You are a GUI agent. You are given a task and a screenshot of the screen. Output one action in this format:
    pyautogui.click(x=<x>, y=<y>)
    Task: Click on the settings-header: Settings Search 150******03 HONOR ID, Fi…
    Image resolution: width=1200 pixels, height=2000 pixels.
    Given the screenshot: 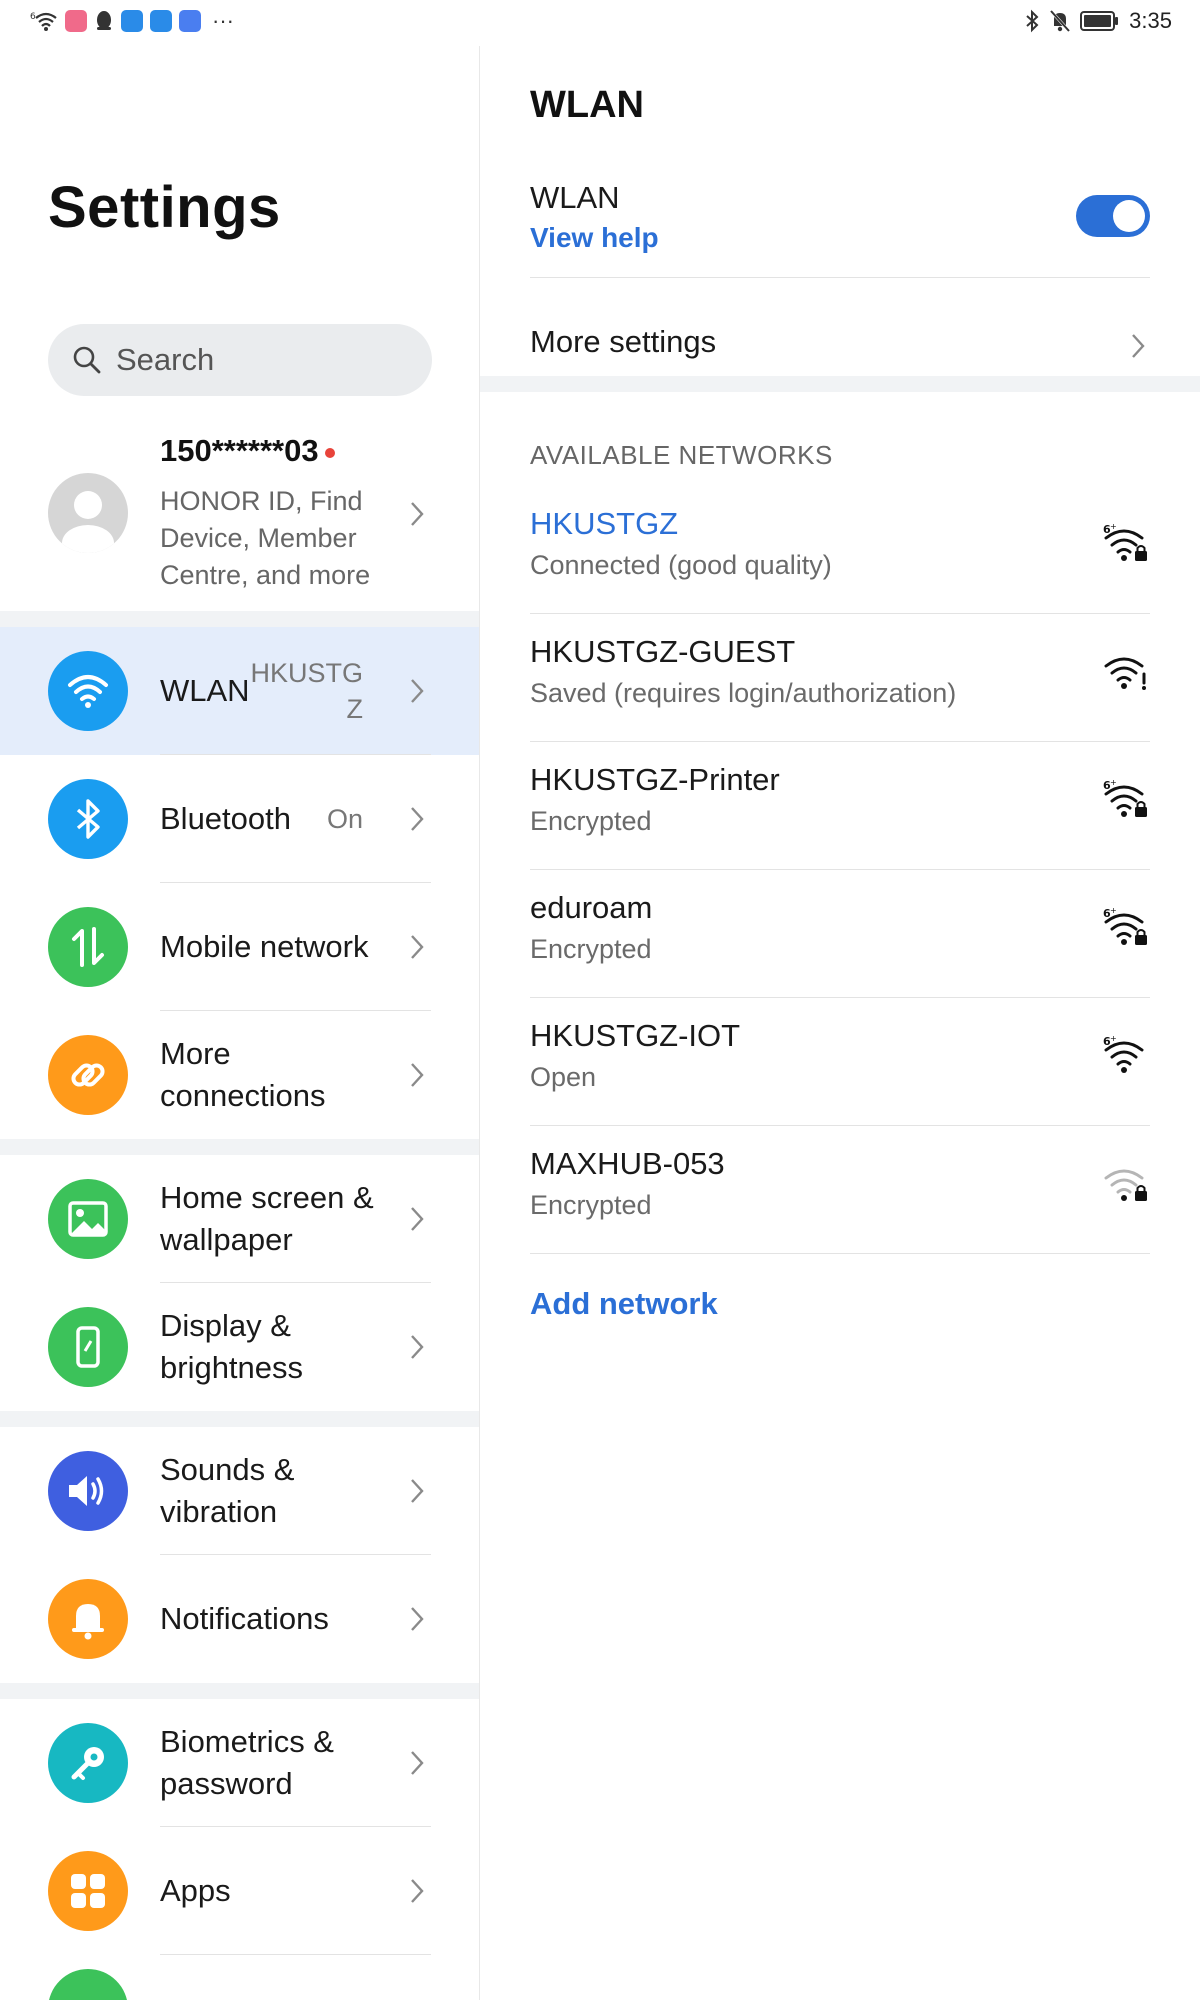 What is the action you would take?
    pyautogui.click(x=239, y=328)
    